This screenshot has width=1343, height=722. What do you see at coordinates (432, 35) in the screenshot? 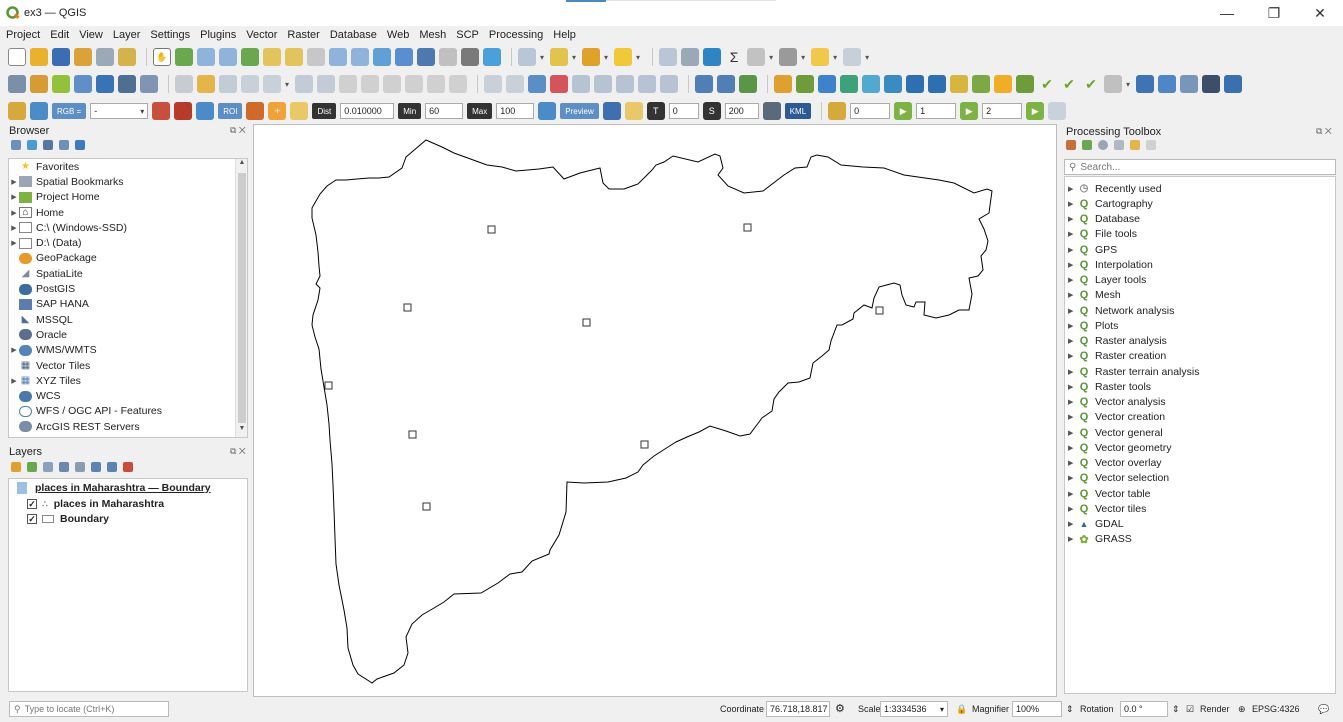
I see `menu-mesh: Mesh` at bounding box center [432, 35].